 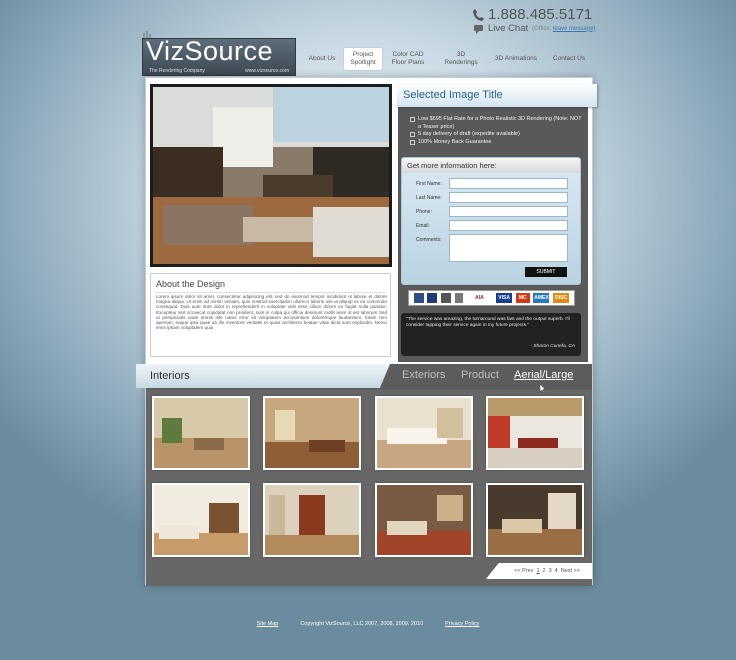 I want to click on email-label: Email:, so click(x=423, y=226).